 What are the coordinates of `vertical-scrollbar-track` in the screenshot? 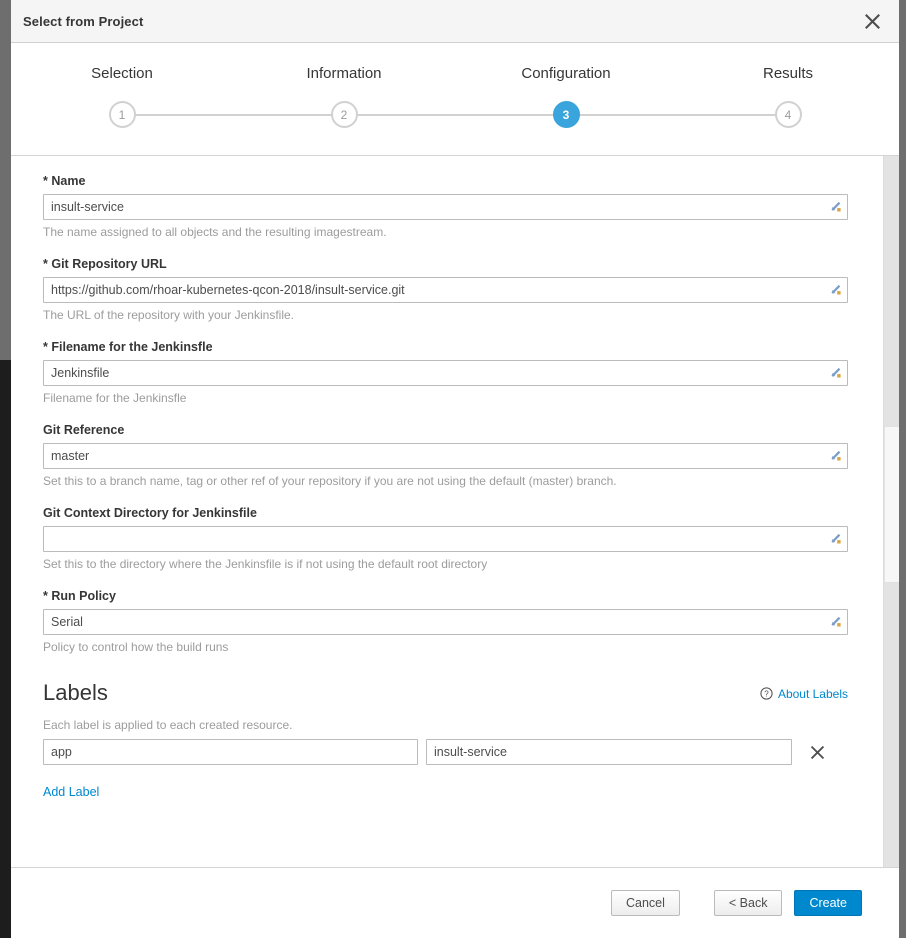 It's located at (891, 511).